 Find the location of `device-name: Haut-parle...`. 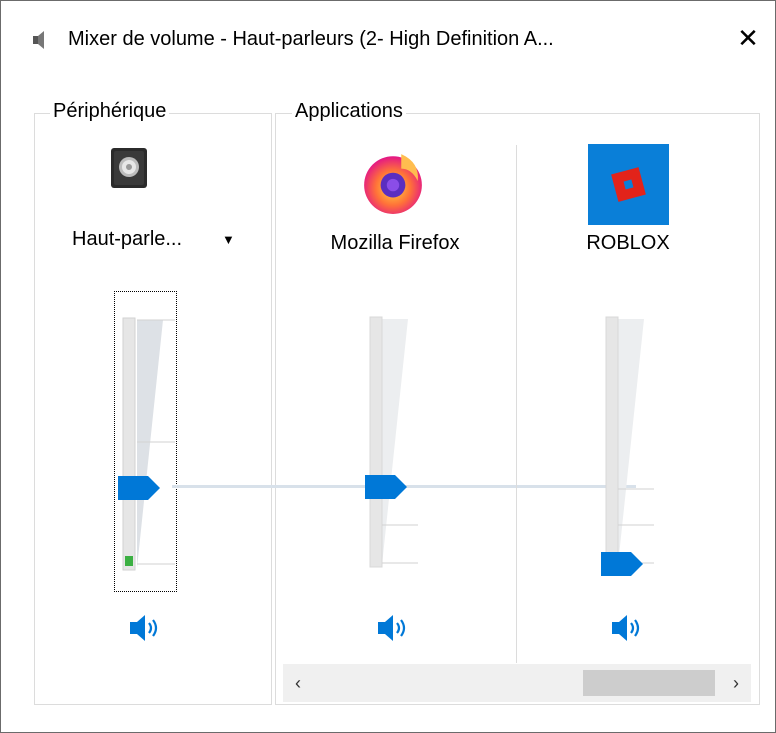

device-name: Haut-parle... is located at coordinates (127, 239).